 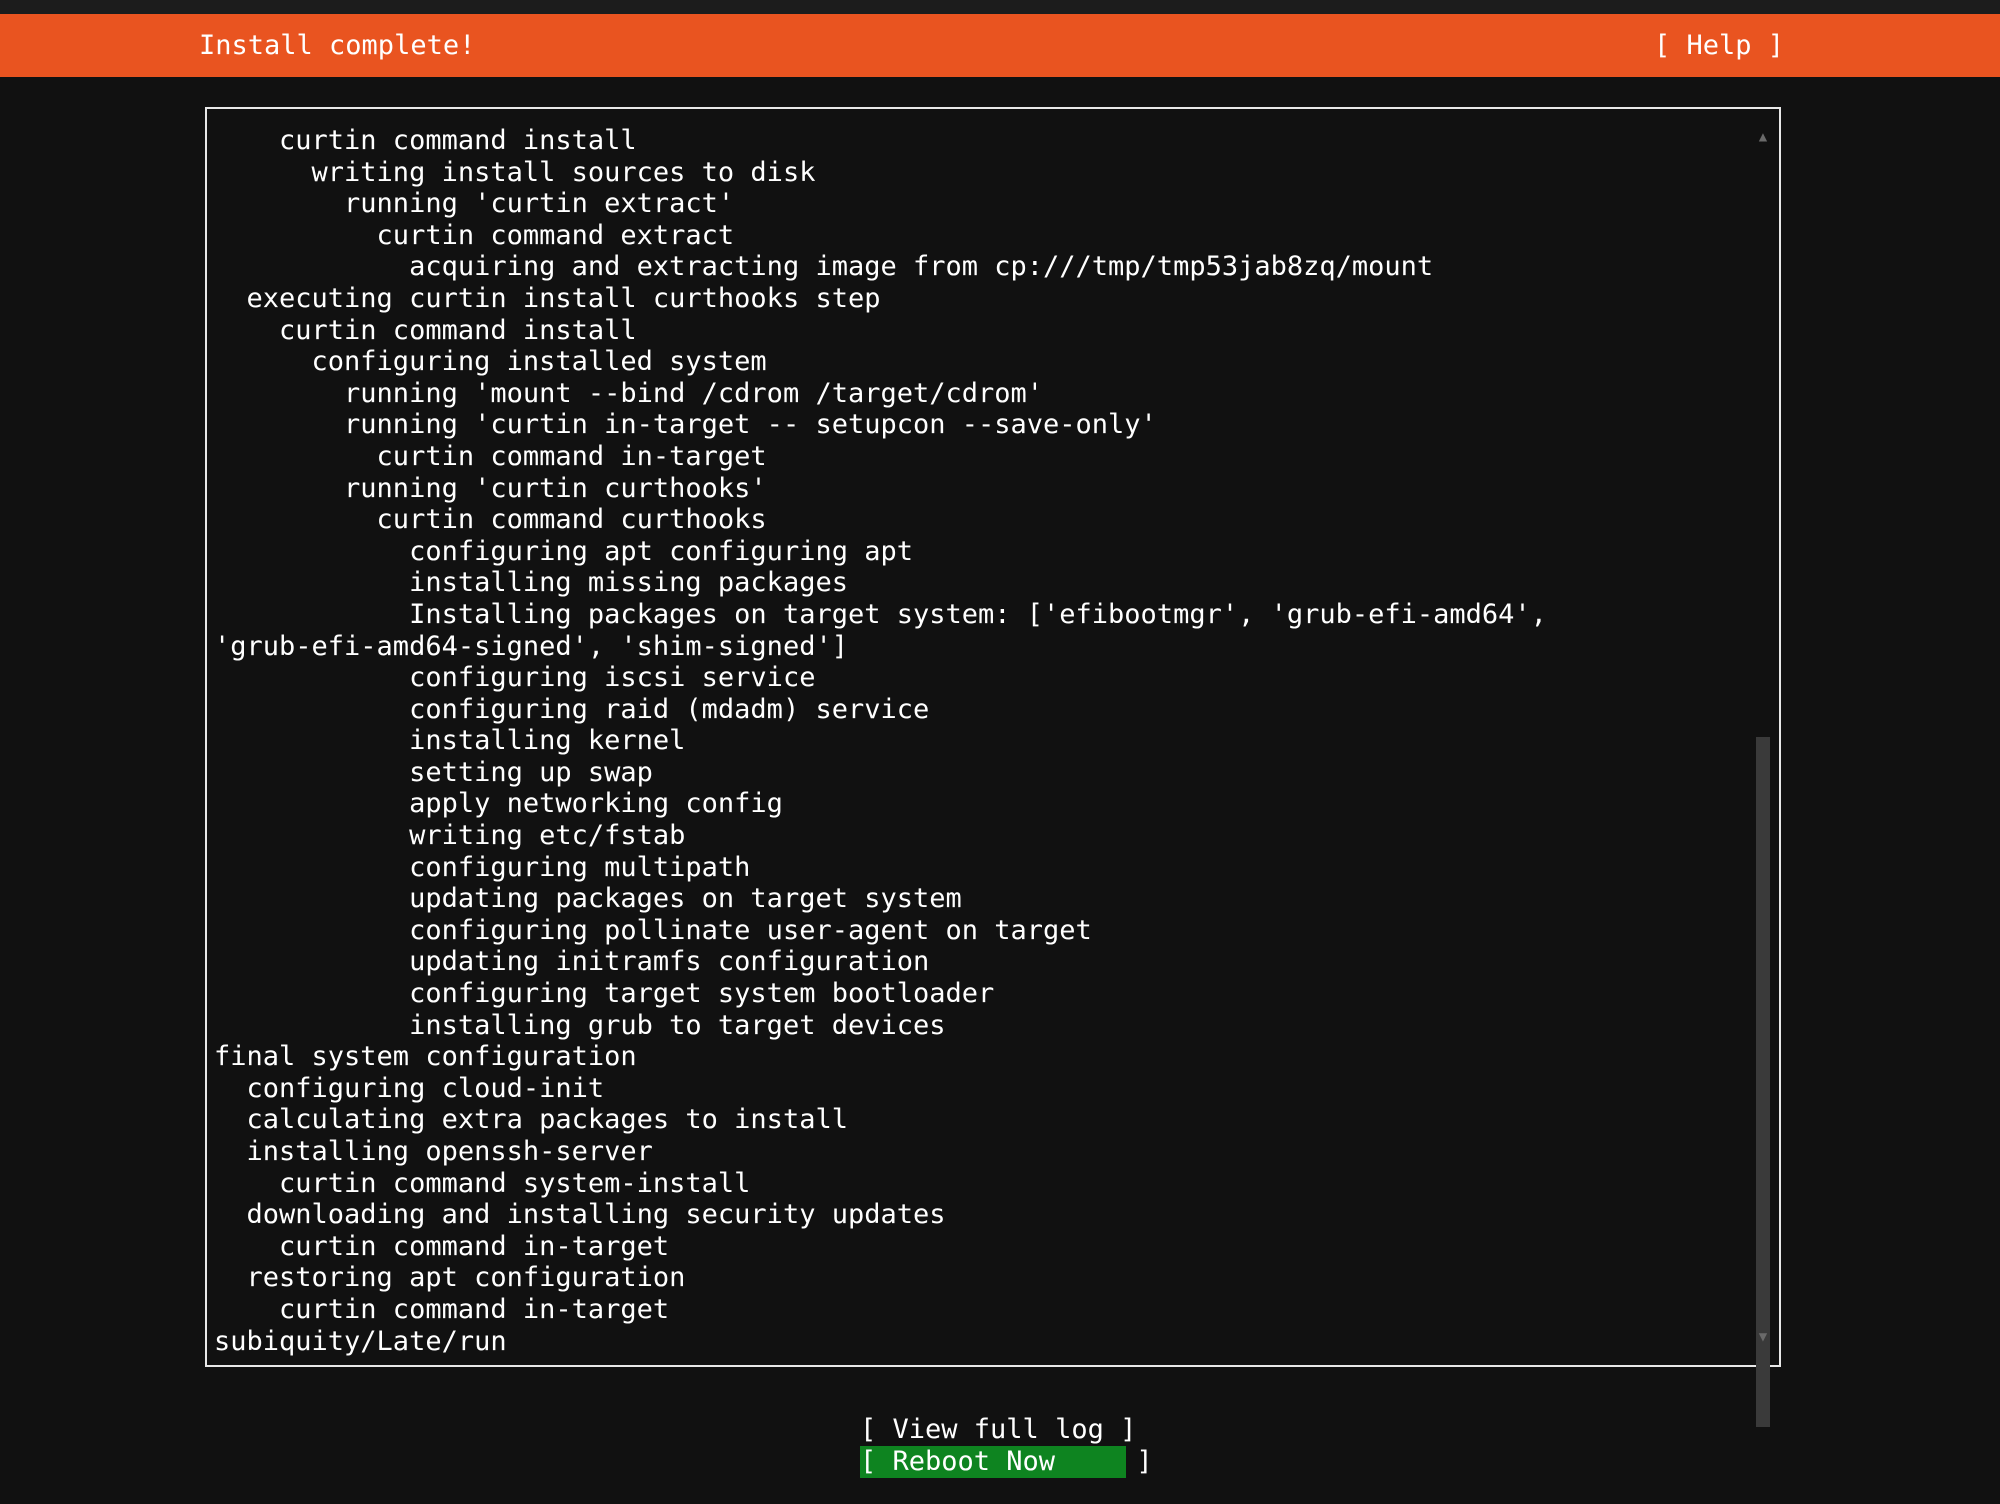 What do you see at coordinates (1006, 1462) in the screenshot?
I see `reboot-now-button: [ Reboot Now ]` at bounding box center [1006, 1462].